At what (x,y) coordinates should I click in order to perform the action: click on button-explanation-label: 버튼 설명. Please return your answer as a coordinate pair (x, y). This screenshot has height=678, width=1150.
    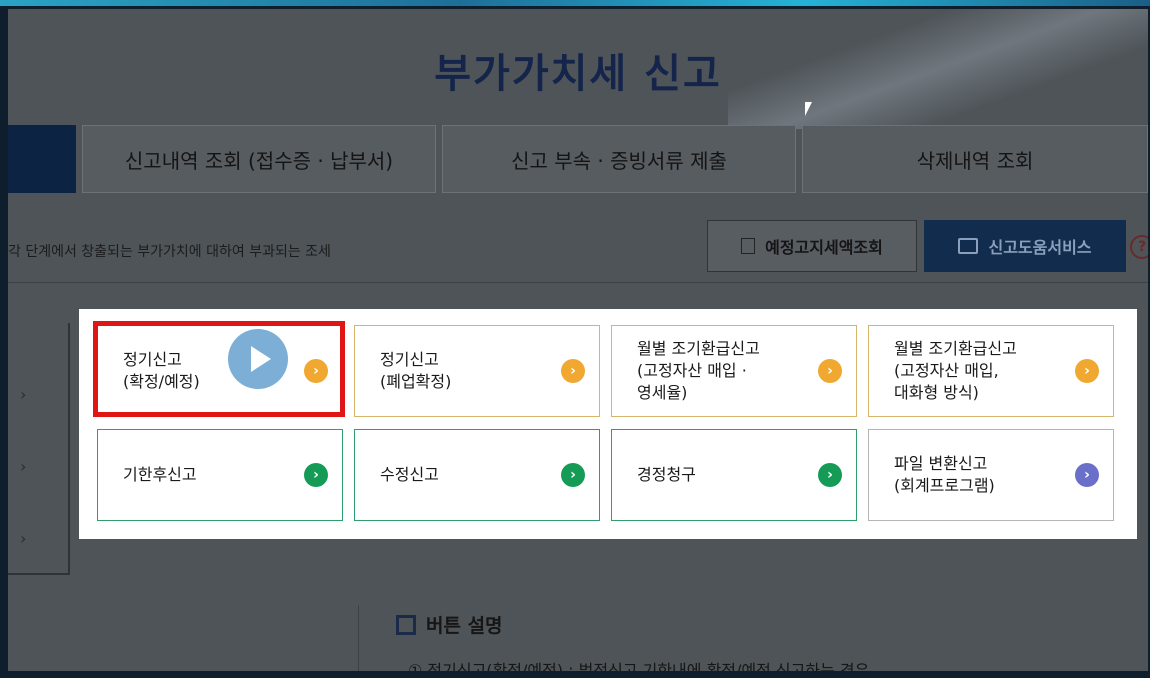
    Looking at the image, I should click on (464, 626).